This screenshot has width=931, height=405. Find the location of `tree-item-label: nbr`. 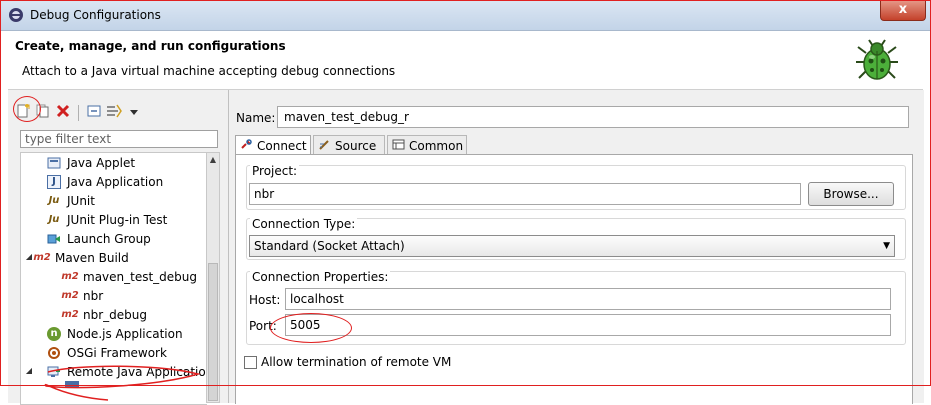

tree-item-label: nbr is located at coordinates (93, 295).